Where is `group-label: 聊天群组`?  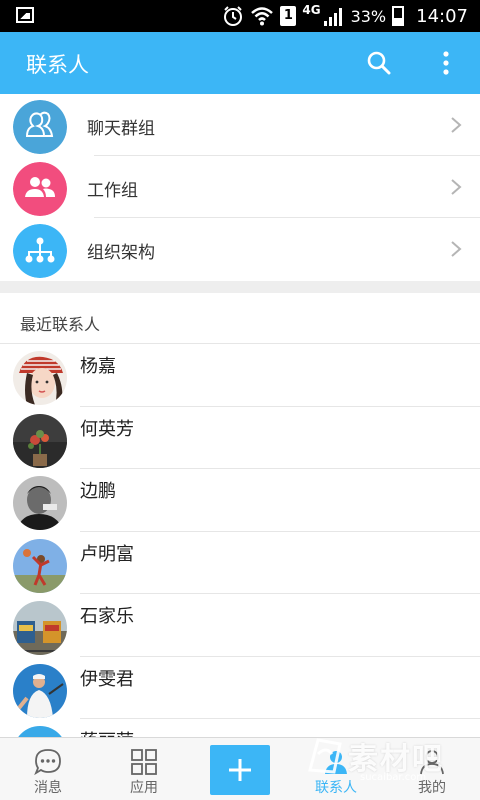 group-label: 聊天群组 is located at coordinates (121, 129).